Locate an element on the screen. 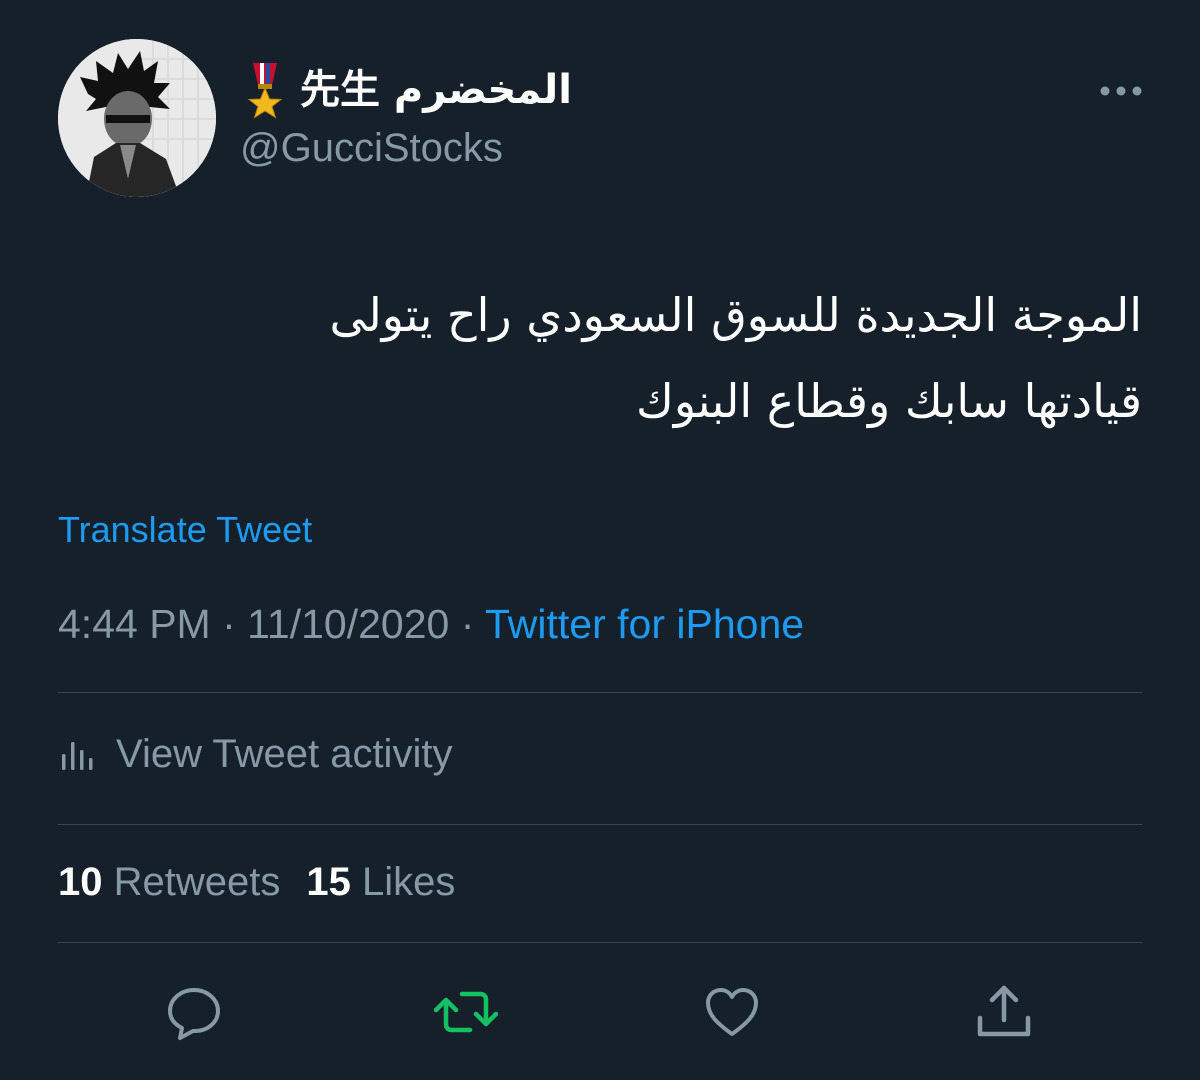  view-tweet-activity-label: View Tweet activity is located at coordinates (284, 753).